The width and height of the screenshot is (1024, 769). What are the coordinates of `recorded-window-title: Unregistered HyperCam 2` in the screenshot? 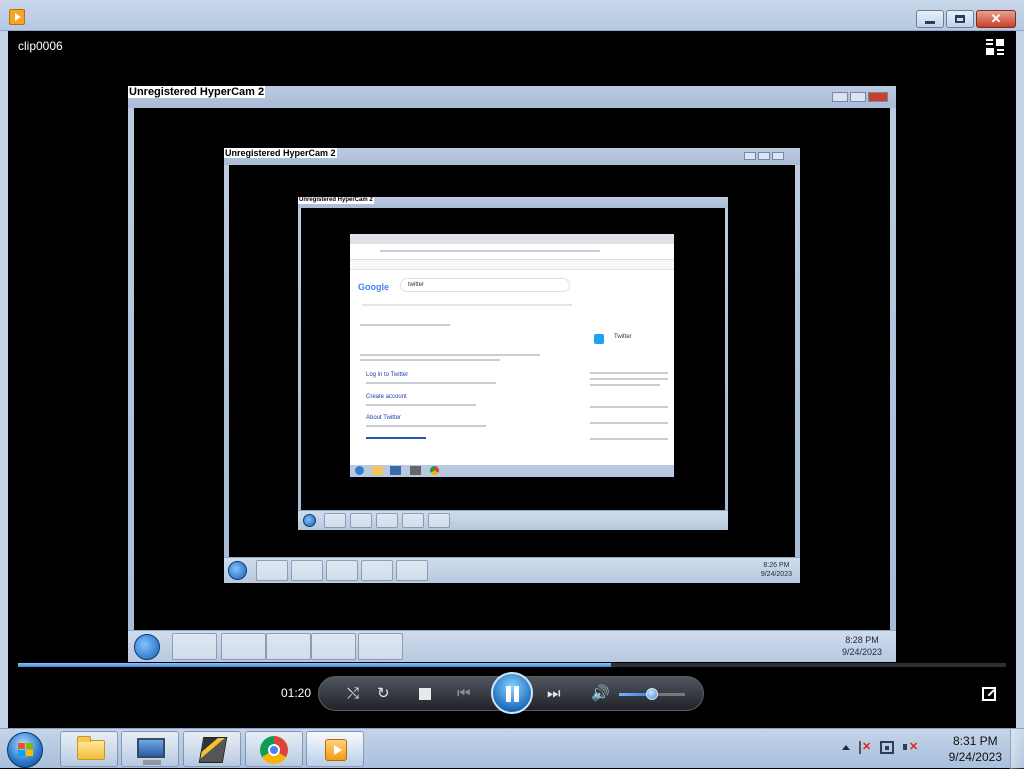 It's located at (197, 92).